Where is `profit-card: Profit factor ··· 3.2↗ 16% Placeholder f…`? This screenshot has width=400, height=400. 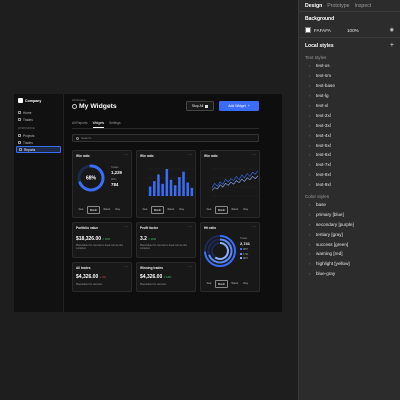 profit-card: Profit factor ··· 3.2↗ 16% Placeholder f… is located at coordinates (166, 240).